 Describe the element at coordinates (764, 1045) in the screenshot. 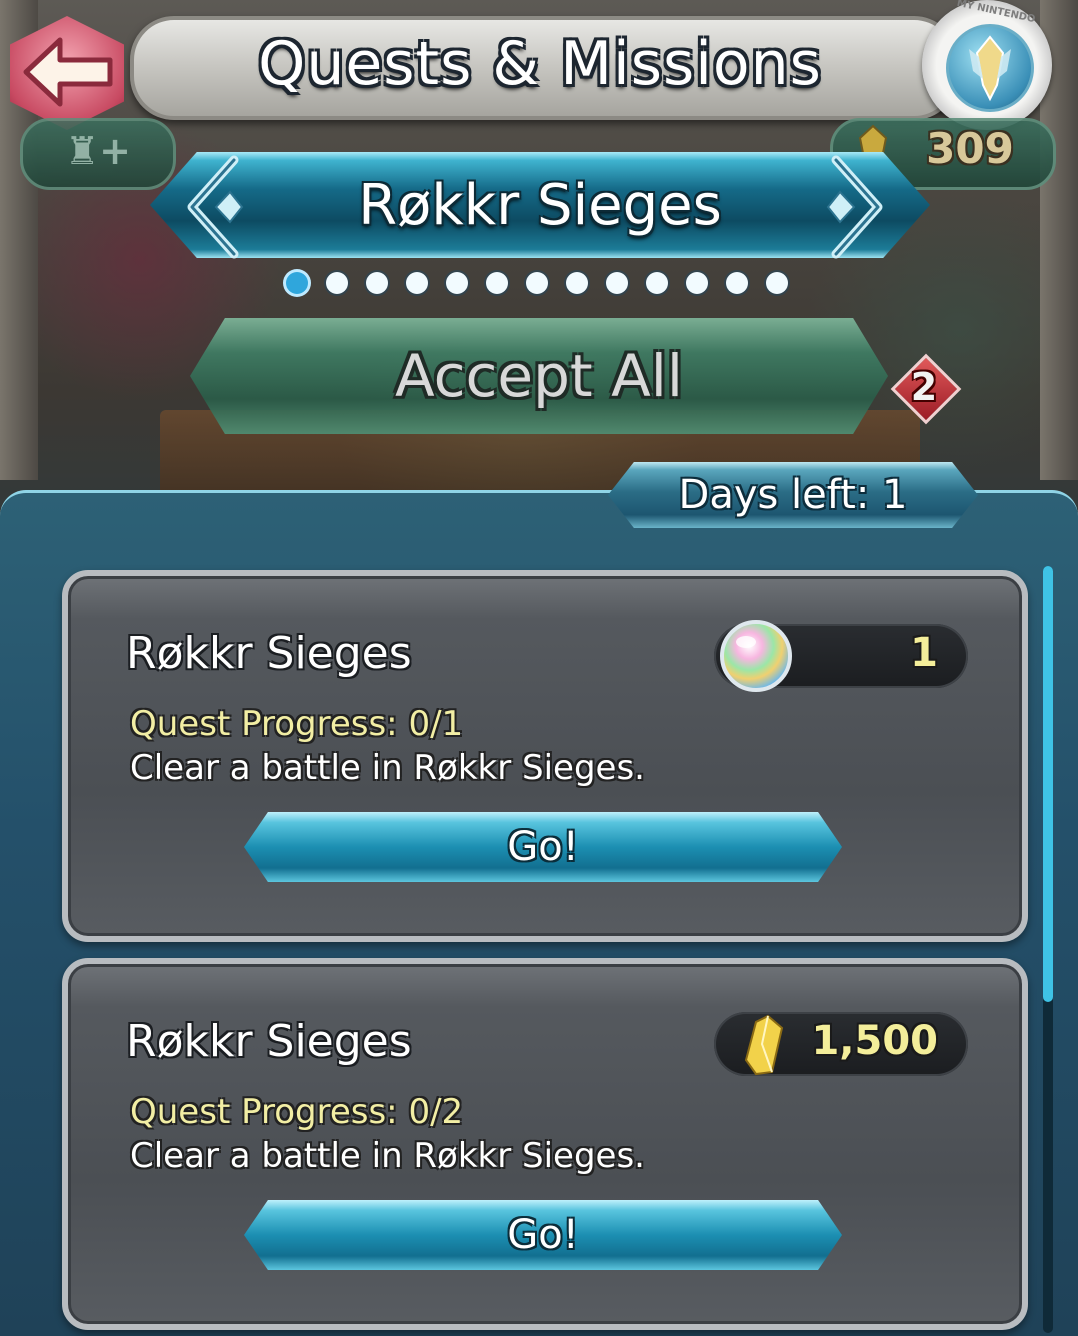

I see `feather-crystal-icon` at that location.